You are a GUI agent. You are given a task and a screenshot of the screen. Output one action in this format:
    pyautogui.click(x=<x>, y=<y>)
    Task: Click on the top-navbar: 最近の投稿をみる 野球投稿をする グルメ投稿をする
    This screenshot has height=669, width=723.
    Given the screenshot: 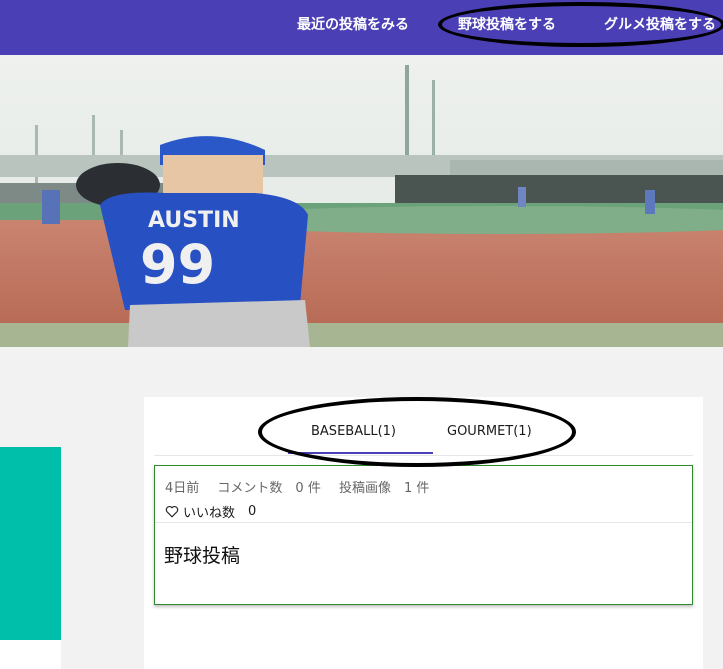 What is the action you would take?
    pyautogui.click(x=361, y=27)
    